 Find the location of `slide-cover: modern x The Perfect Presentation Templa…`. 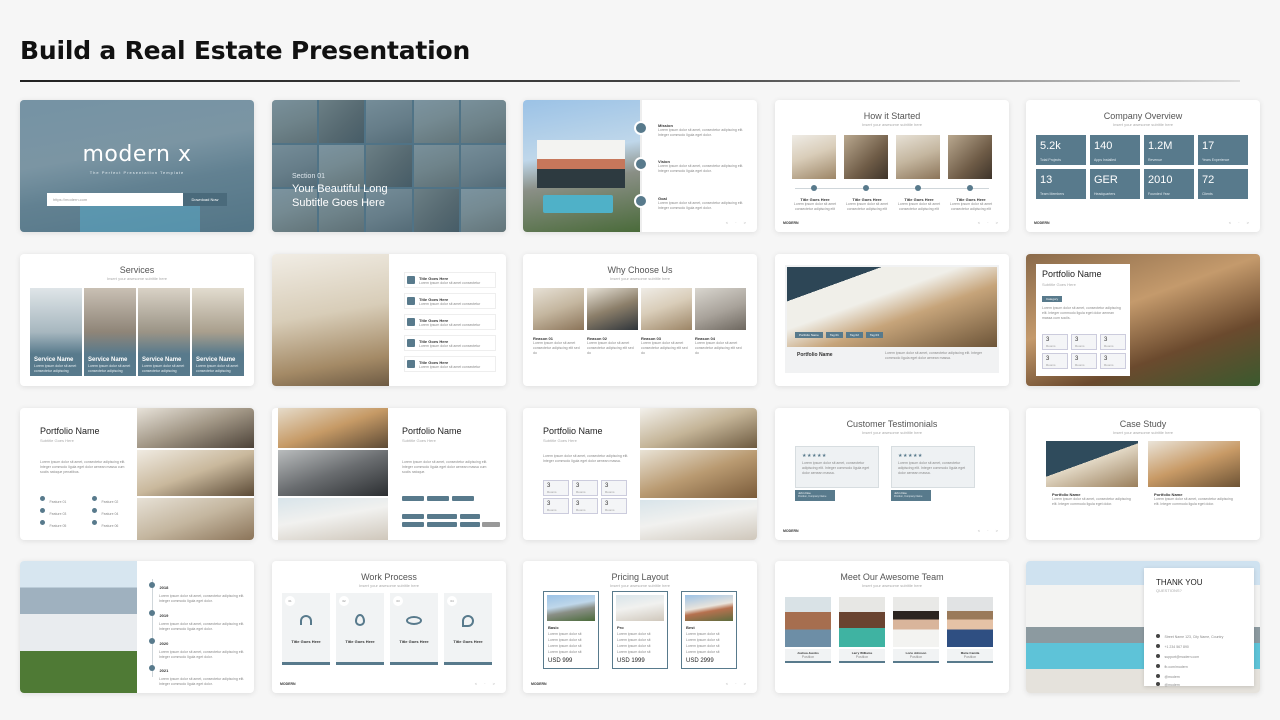

slide-cover: modern x The Perfect Presentation Templa… is located at coordinates (137, 166).